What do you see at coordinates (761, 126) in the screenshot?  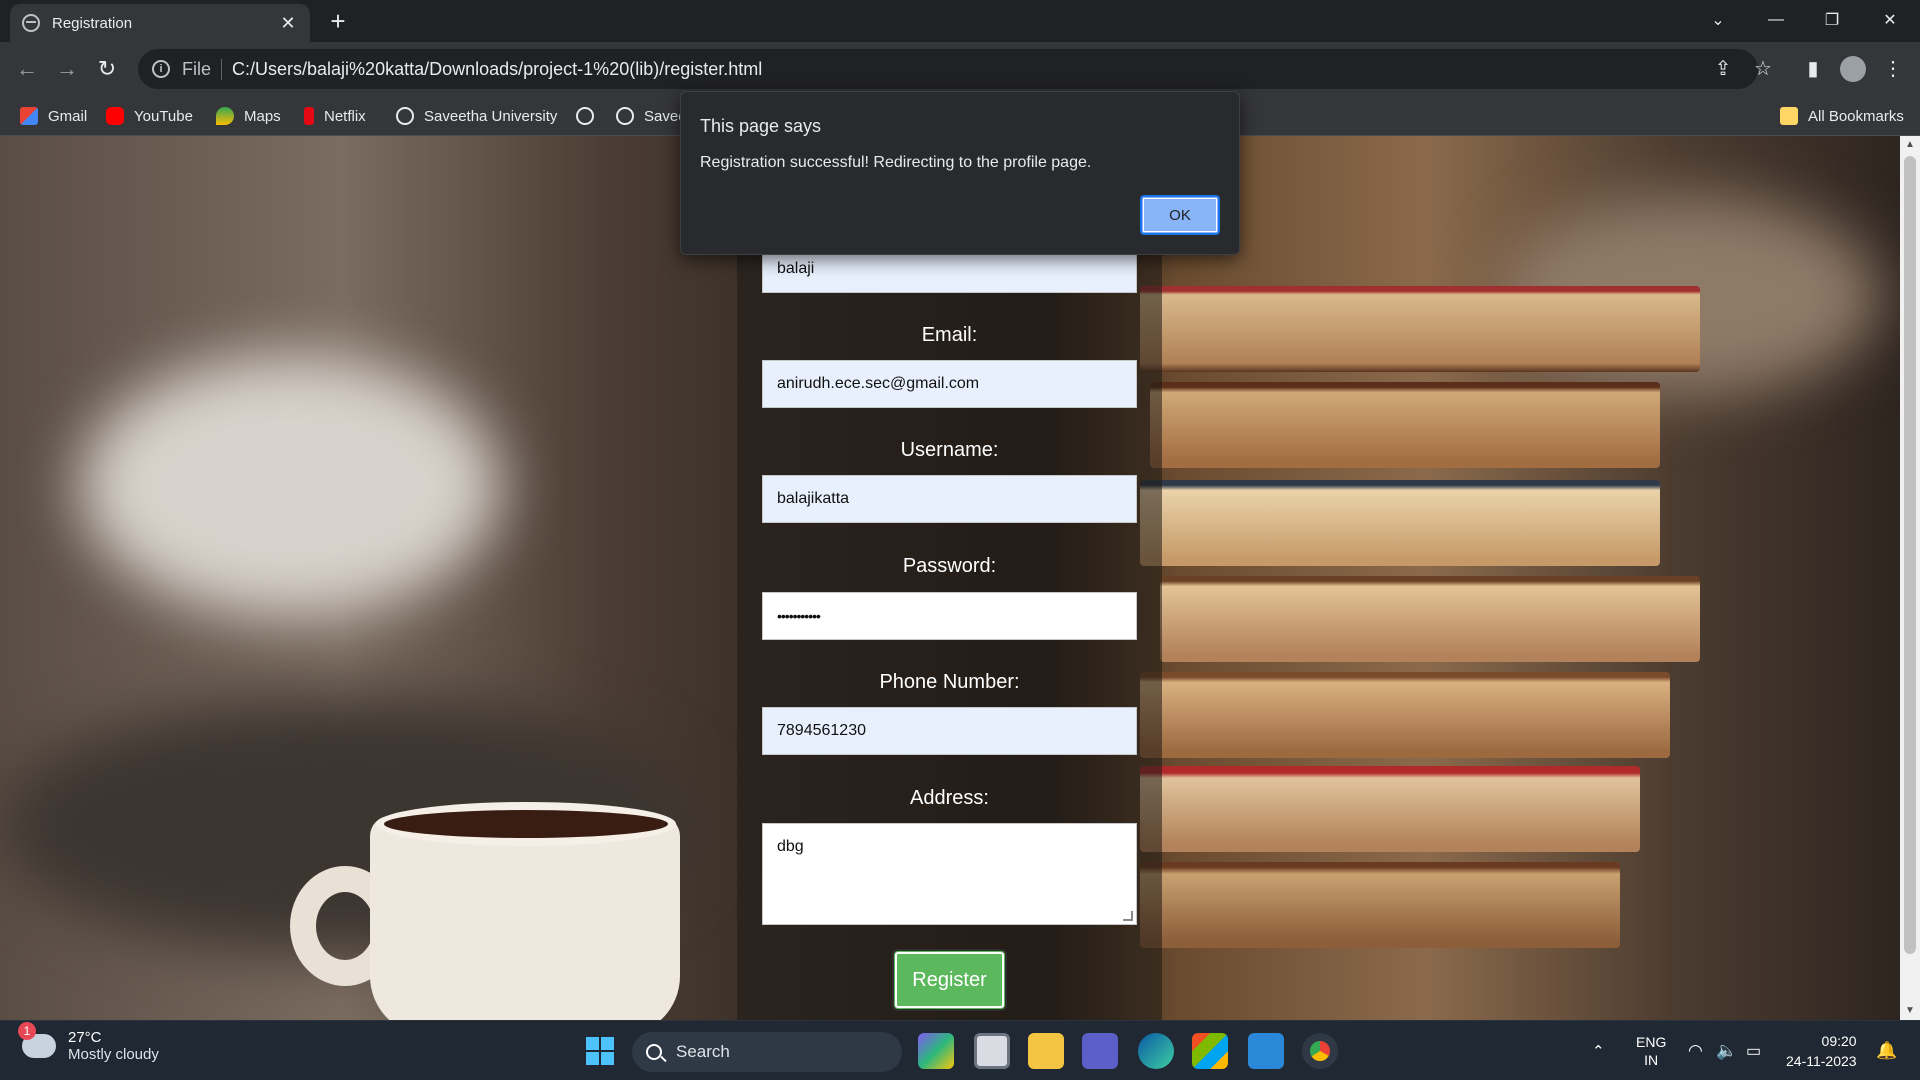 I see `dialog-title: This page says` at bounding box center [761, 126].